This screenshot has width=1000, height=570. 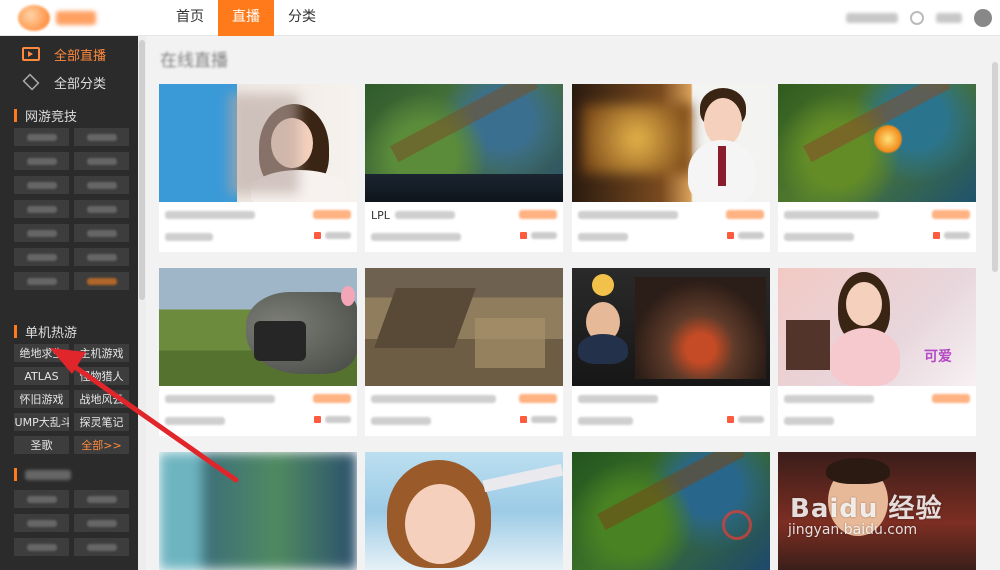 What do you see at coordinates (42, 474) in the screenshot?
I see `section-blurred` at bounding box center [42, 474].